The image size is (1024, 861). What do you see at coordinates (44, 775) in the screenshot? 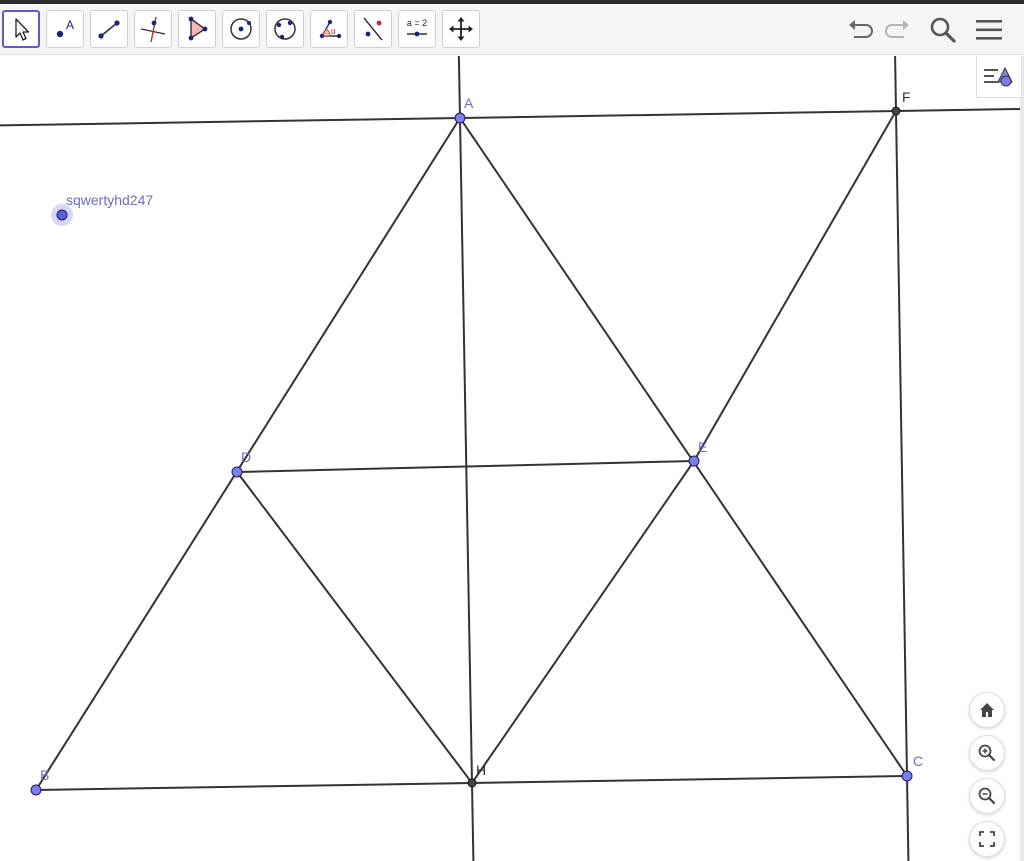
I see `point-label-B: B` at bounding box center [44, 775].